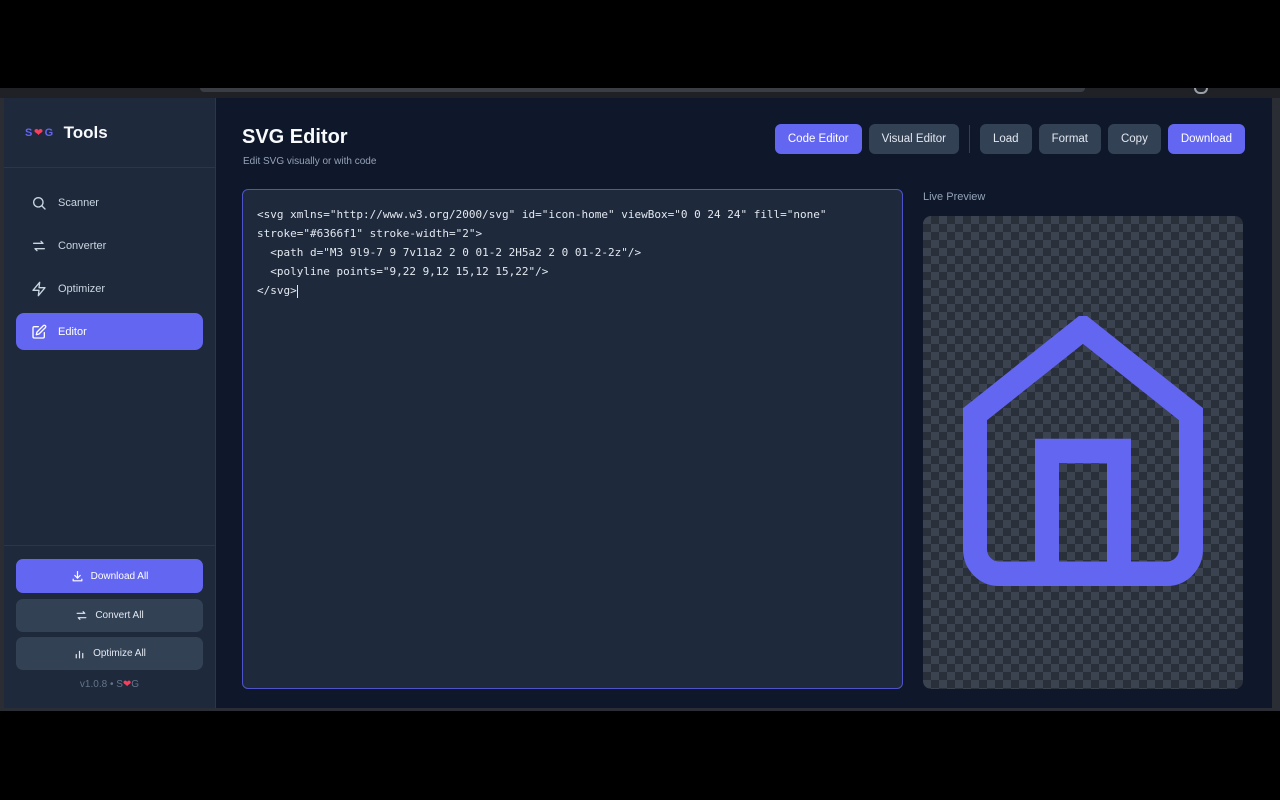 Image resolution: width=1280 pixels, height=800 pixels. I want to click on sidebar-item-label: Optimizer, so click(82, 288).